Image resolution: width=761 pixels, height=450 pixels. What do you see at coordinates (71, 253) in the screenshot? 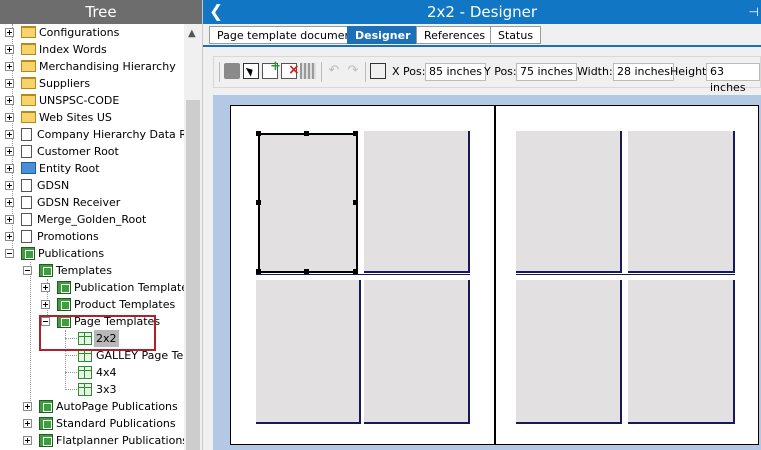
I see `tree-item-label: Publications` at bounding box center [71, 253].